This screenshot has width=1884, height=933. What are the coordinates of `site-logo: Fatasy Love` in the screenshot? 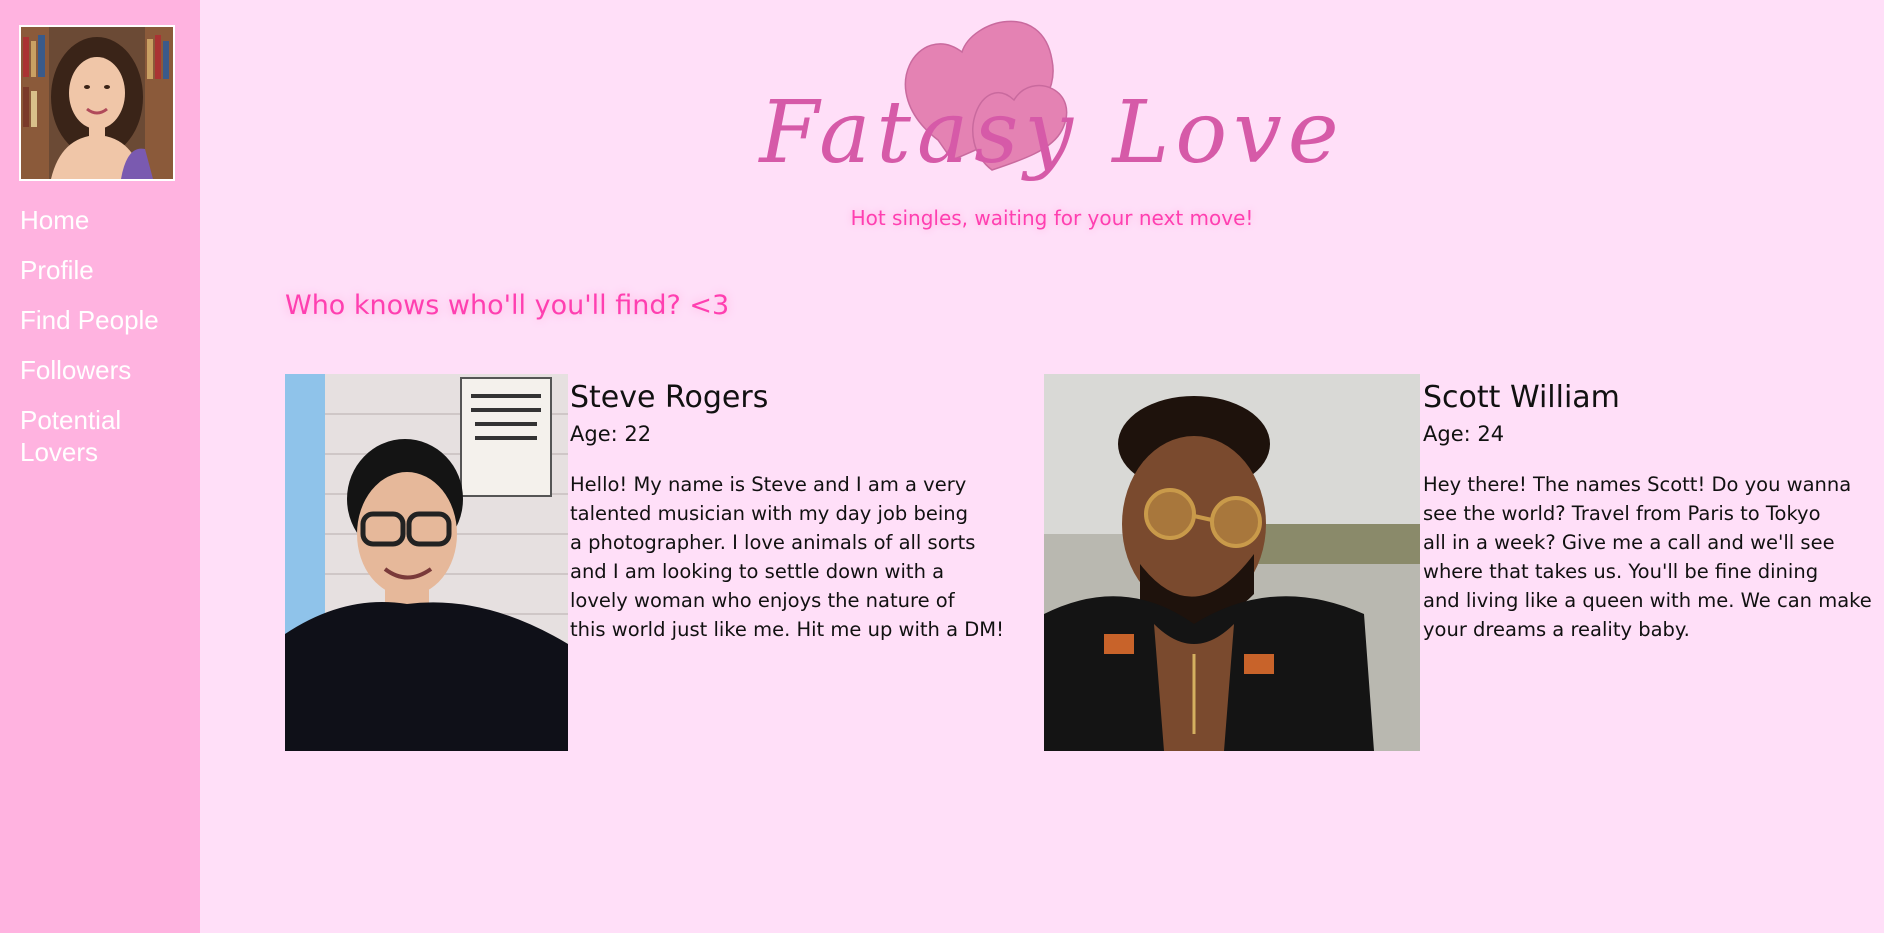 It's located at (1052, 120).